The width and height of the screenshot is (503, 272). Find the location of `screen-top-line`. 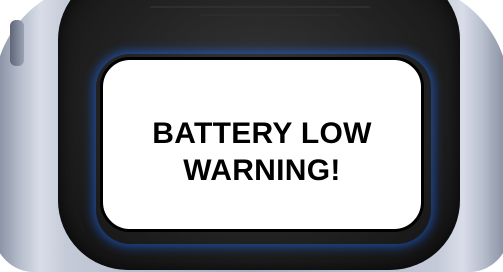

screen-top-line is located at coordinates (260, 7).